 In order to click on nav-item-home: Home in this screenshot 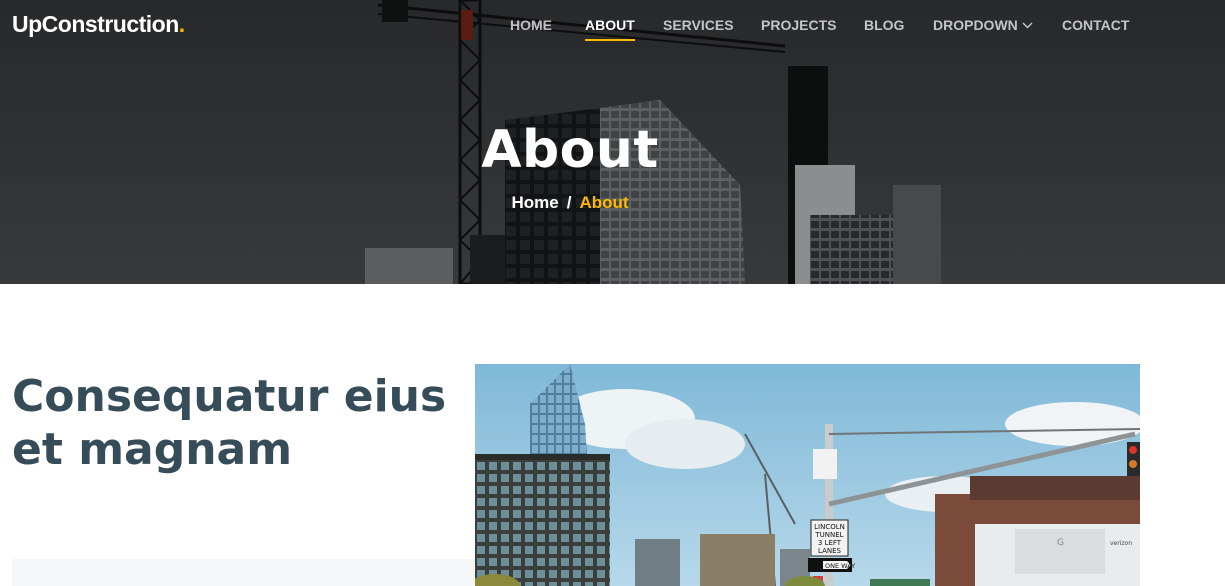, I will do `click(531, 25)`.